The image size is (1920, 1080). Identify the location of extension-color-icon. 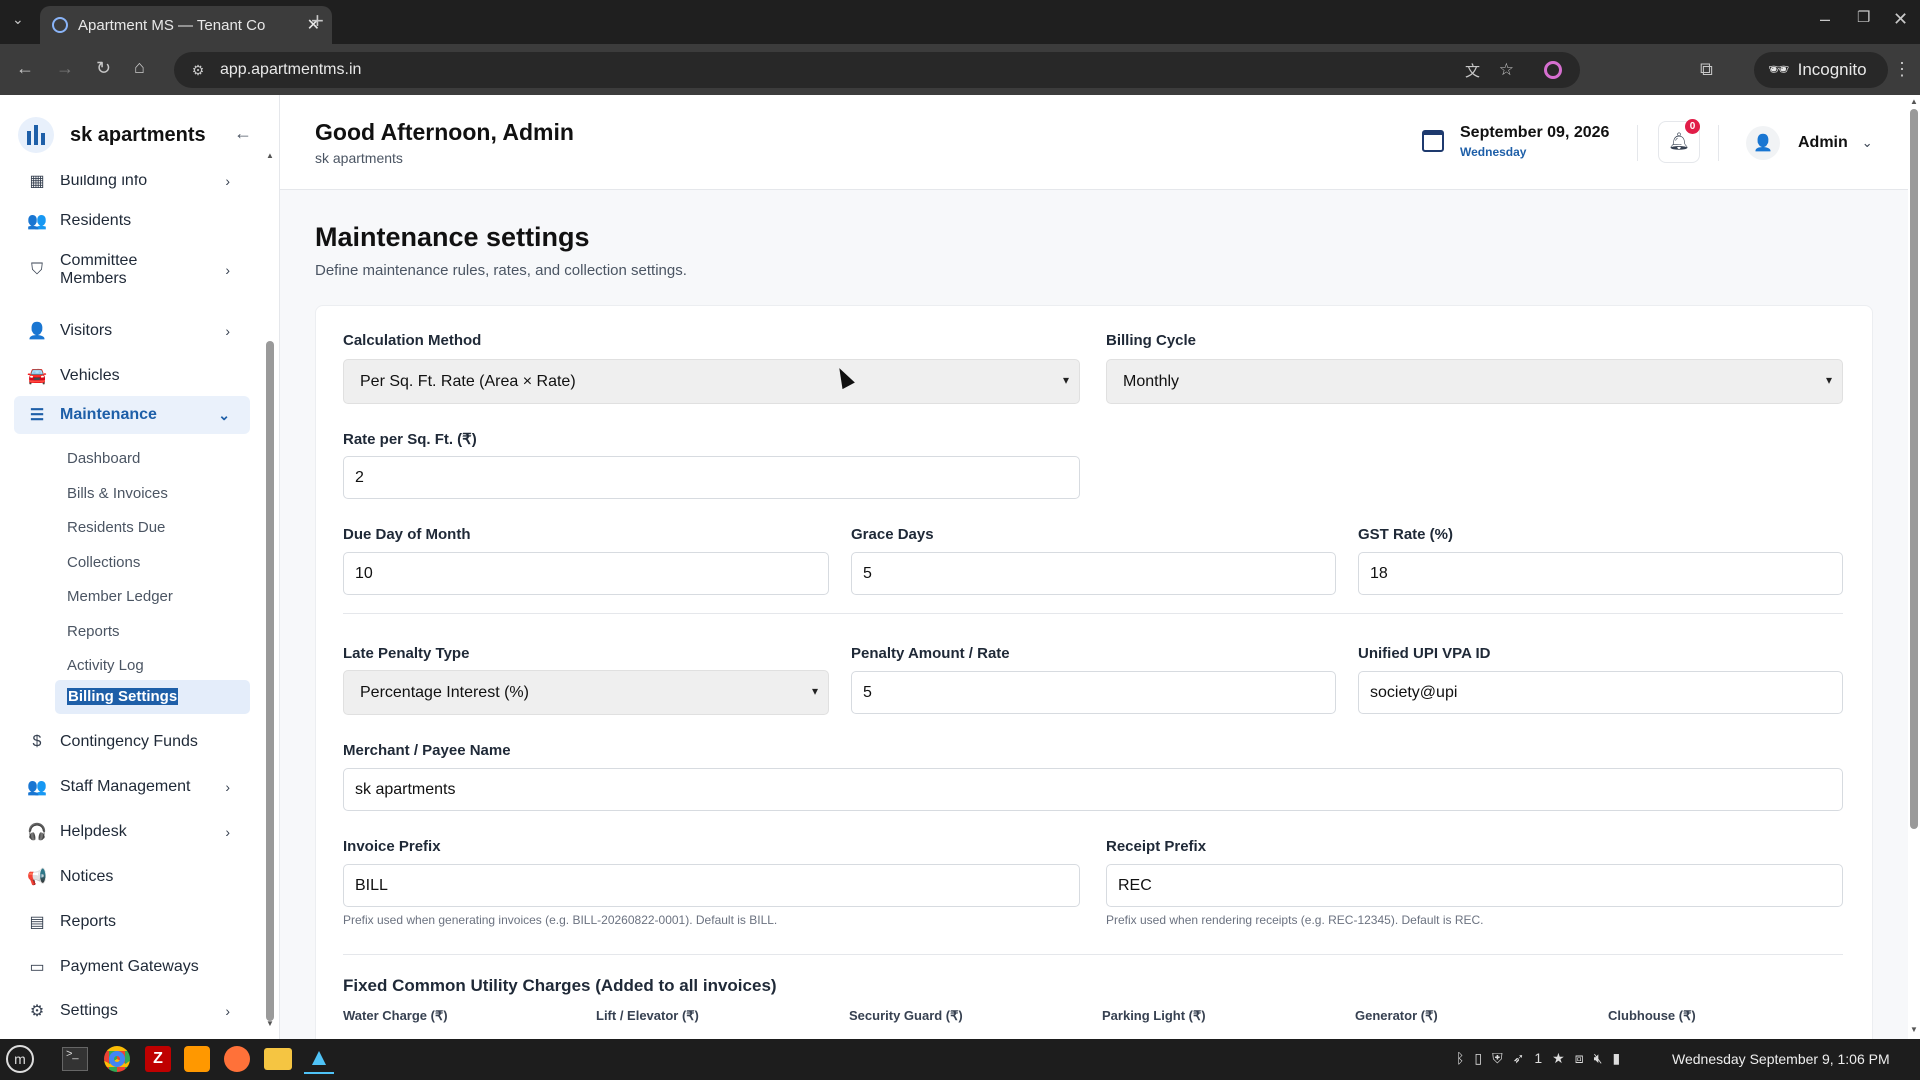
(1553, 70).